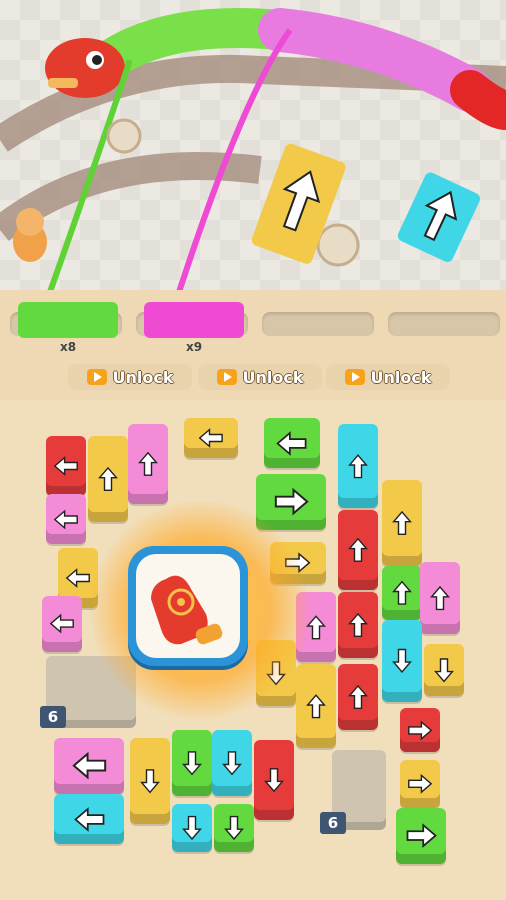 The width and height of the screenshot is (506, 900). I want to click on cyan-arrow-block-up, so click(358, 466).